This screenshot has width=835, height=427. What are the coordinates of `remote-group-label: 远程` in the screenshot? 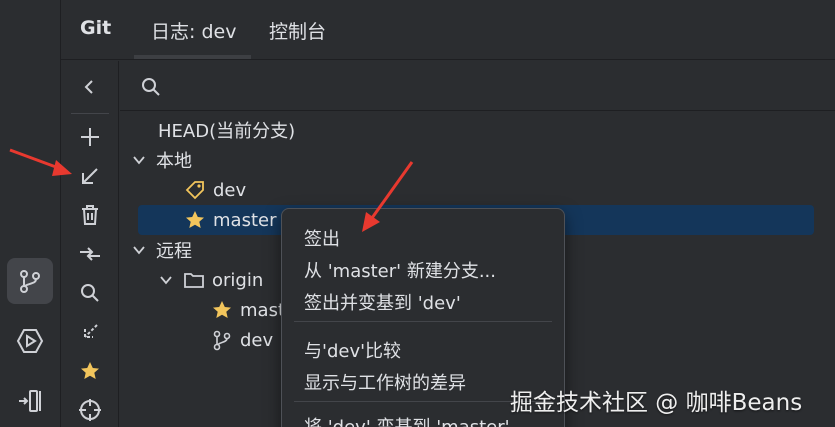 It's located at (174, 251).